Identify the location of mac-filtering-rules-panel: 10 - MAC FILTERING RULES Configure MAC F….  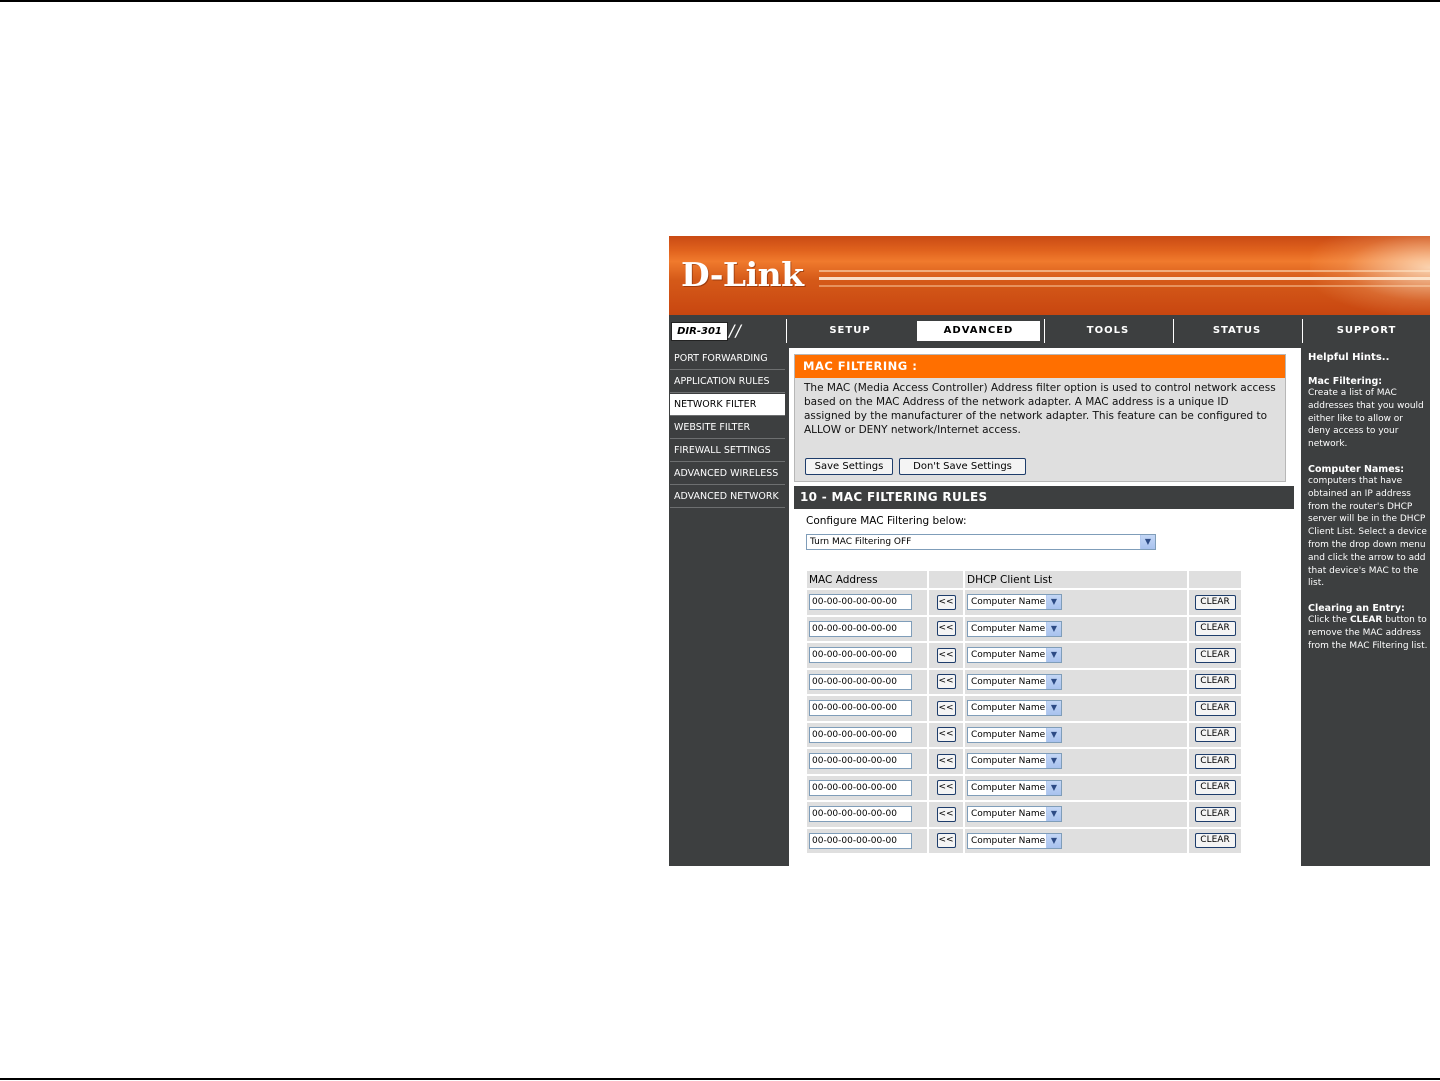
(1044, 676).